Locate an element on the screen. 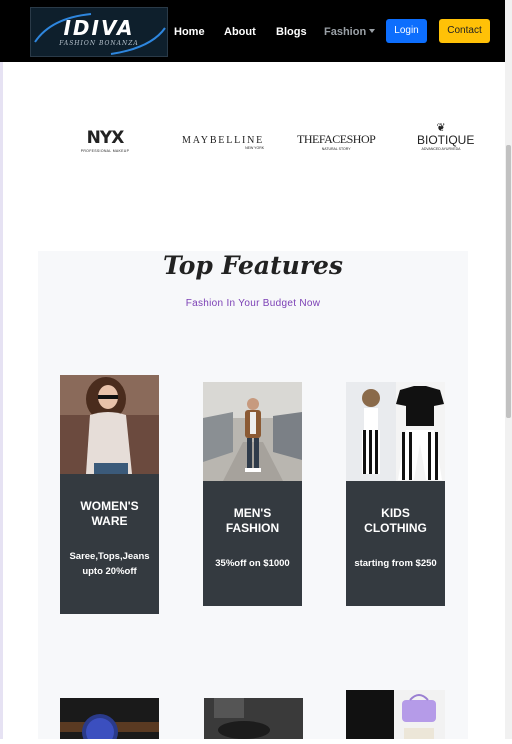 This screenshot has width=512, height=744. brand-name: MAYBELLINE is located at coordinates (223, 140).